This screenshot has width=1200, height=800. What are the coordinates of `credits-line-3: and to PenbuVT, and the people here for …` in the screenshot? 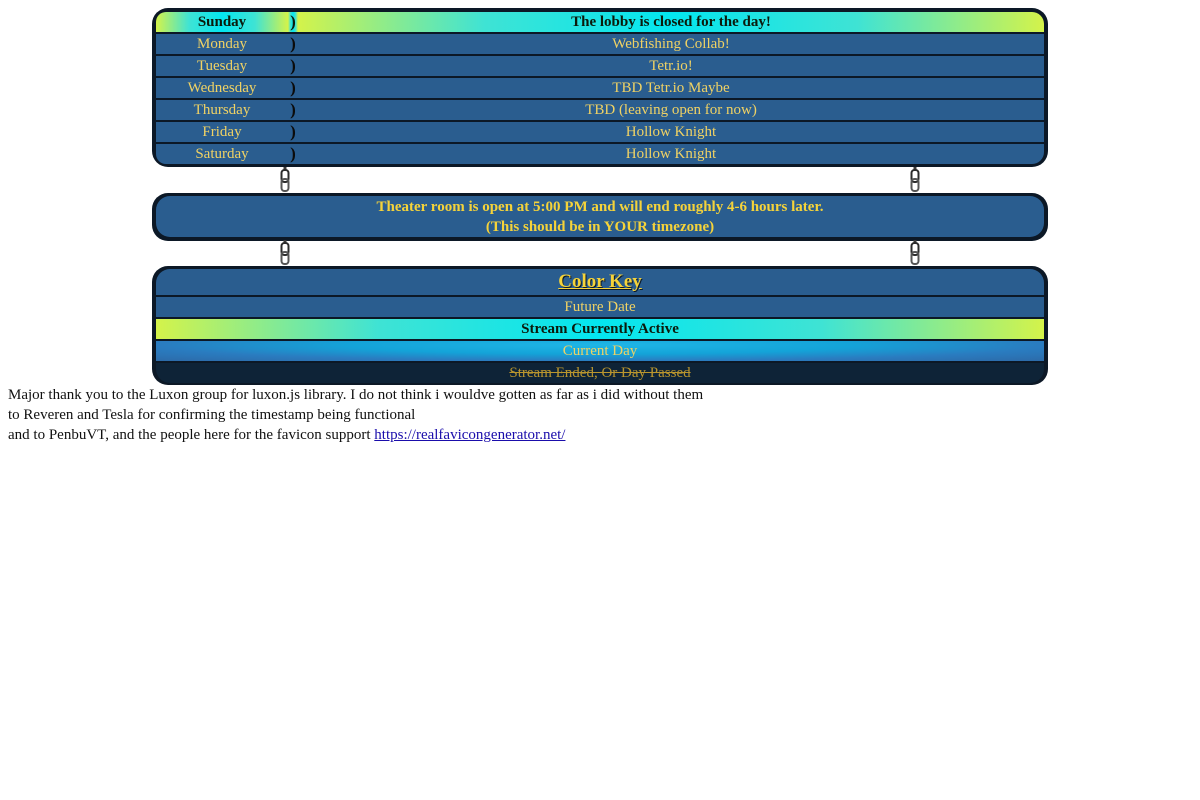 It's located at (408, 435).